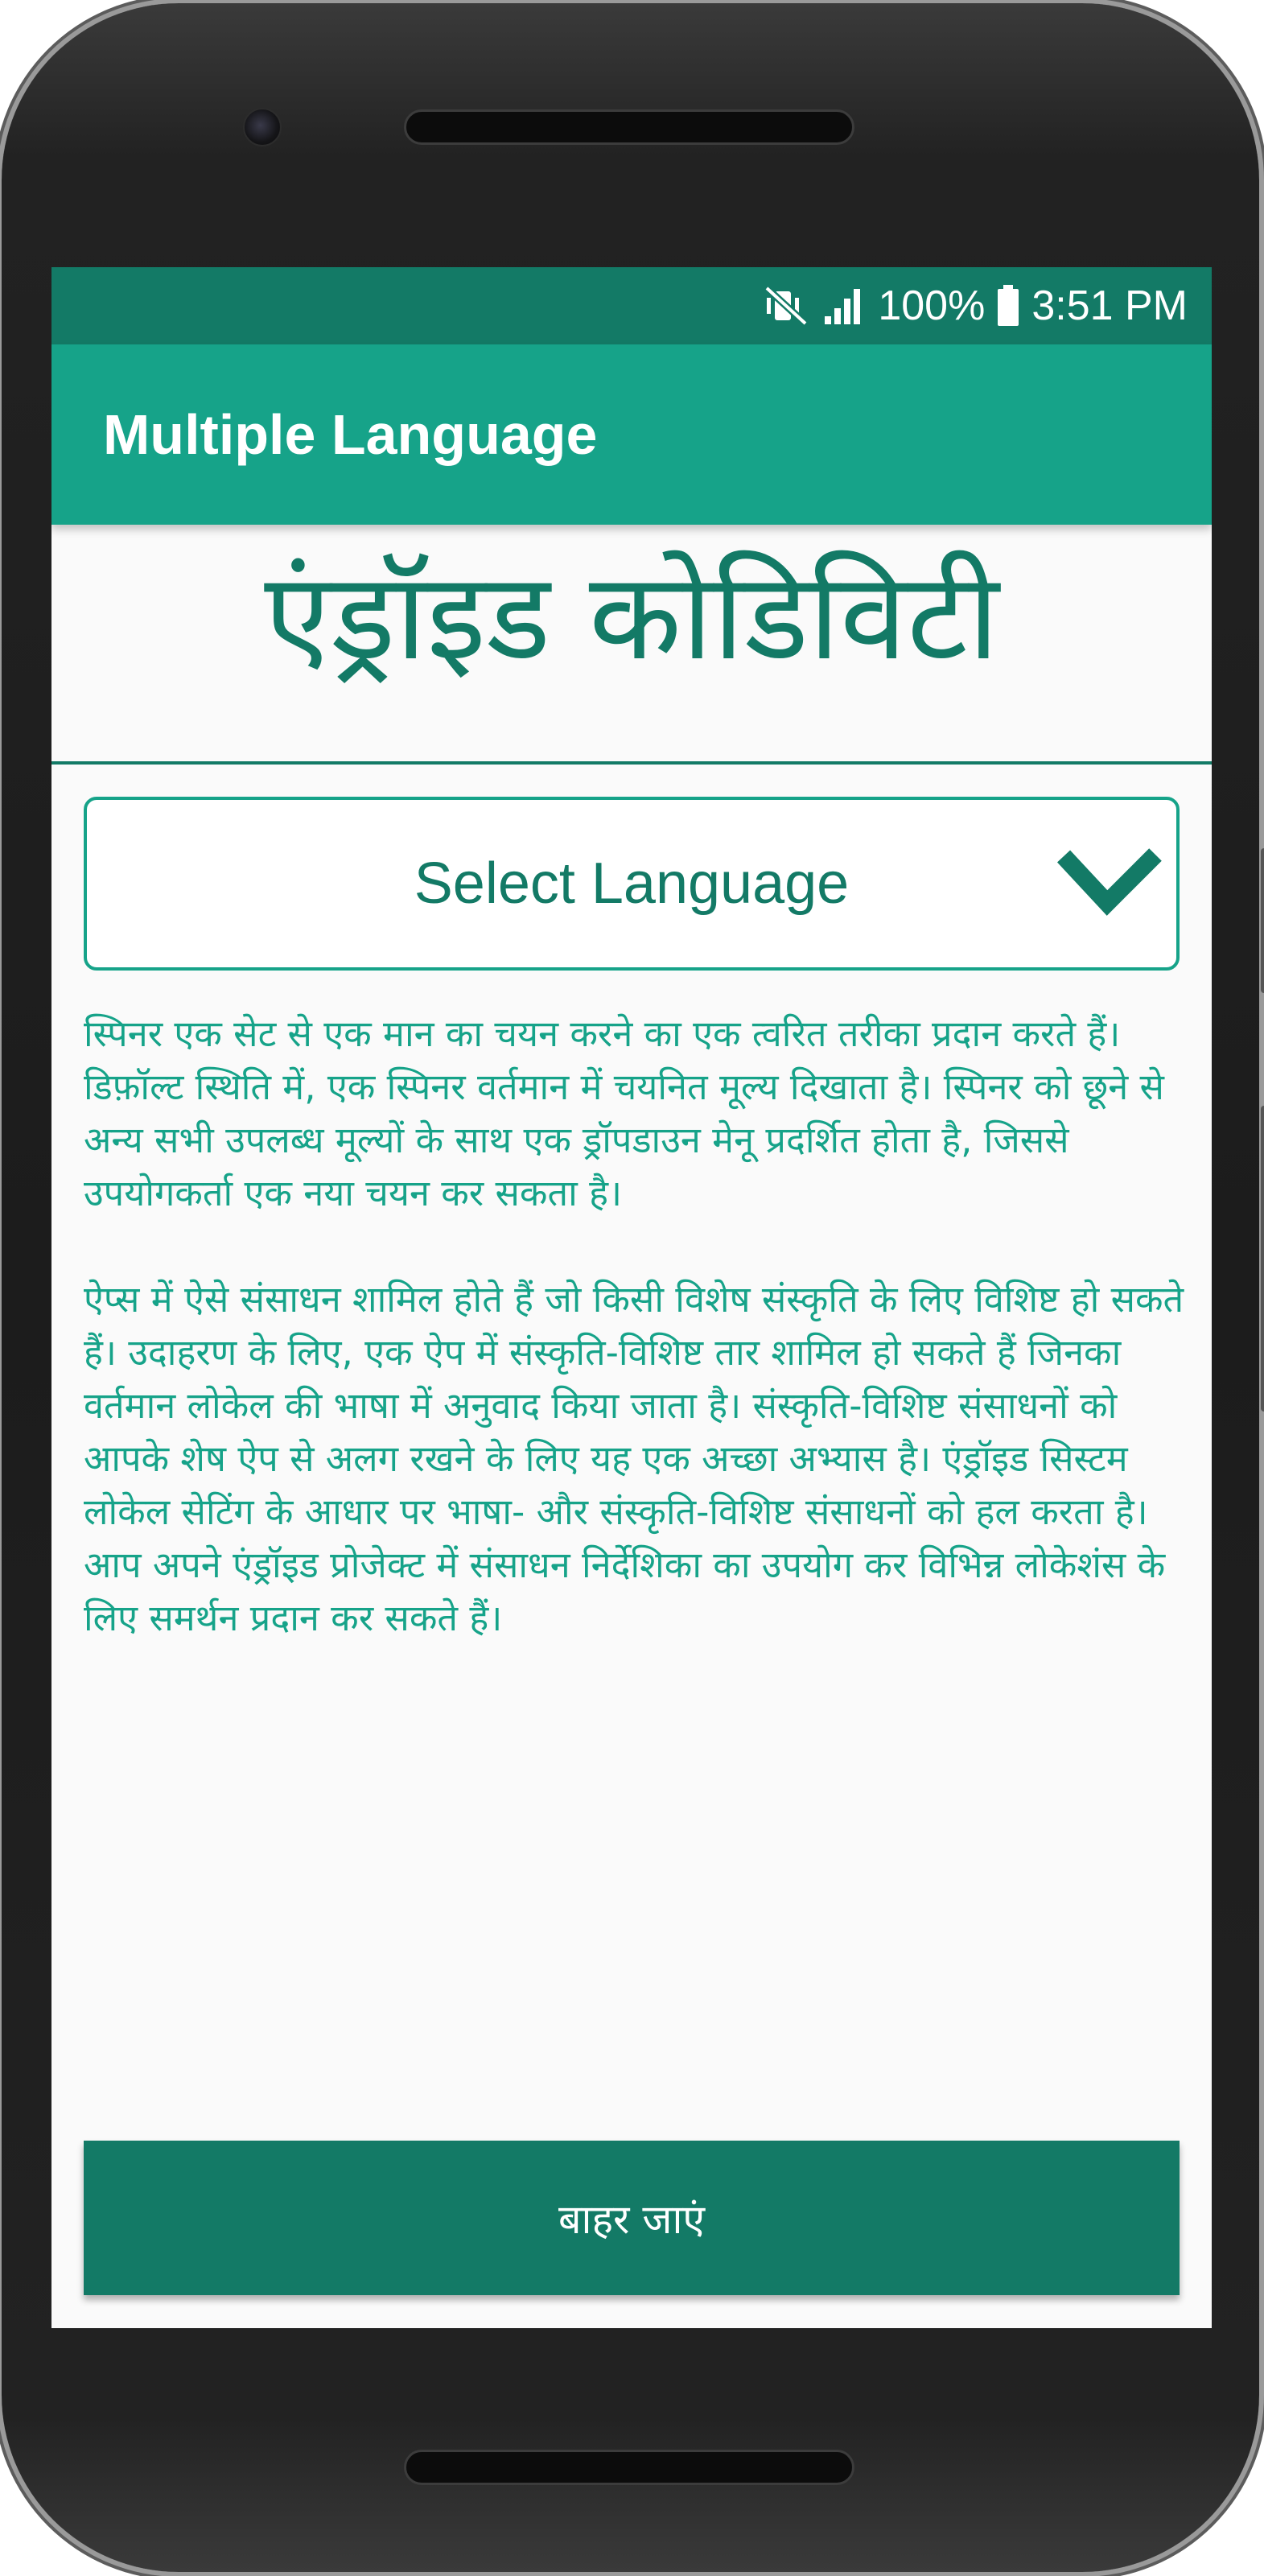 The height and width of the screenshot is (2576, 1264). What do you see at coordinates (632, 2218) in the screenshot?
I see `exit-button: बाहर जाएं` at bounding box center [632, 2218].